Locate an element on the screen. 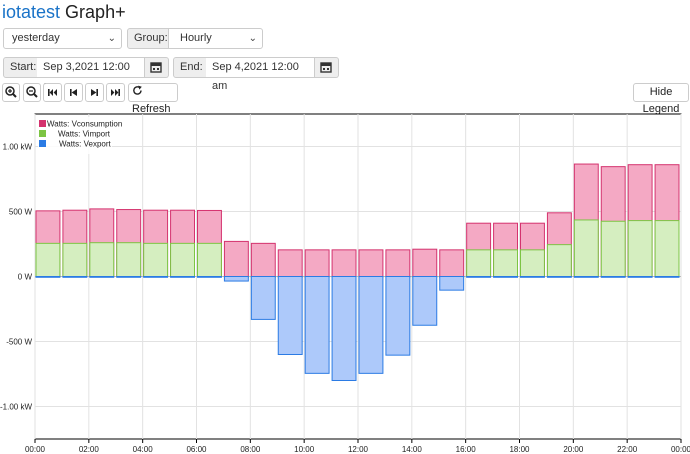  brand-name: iotatest is located at coordinates (31, 12).